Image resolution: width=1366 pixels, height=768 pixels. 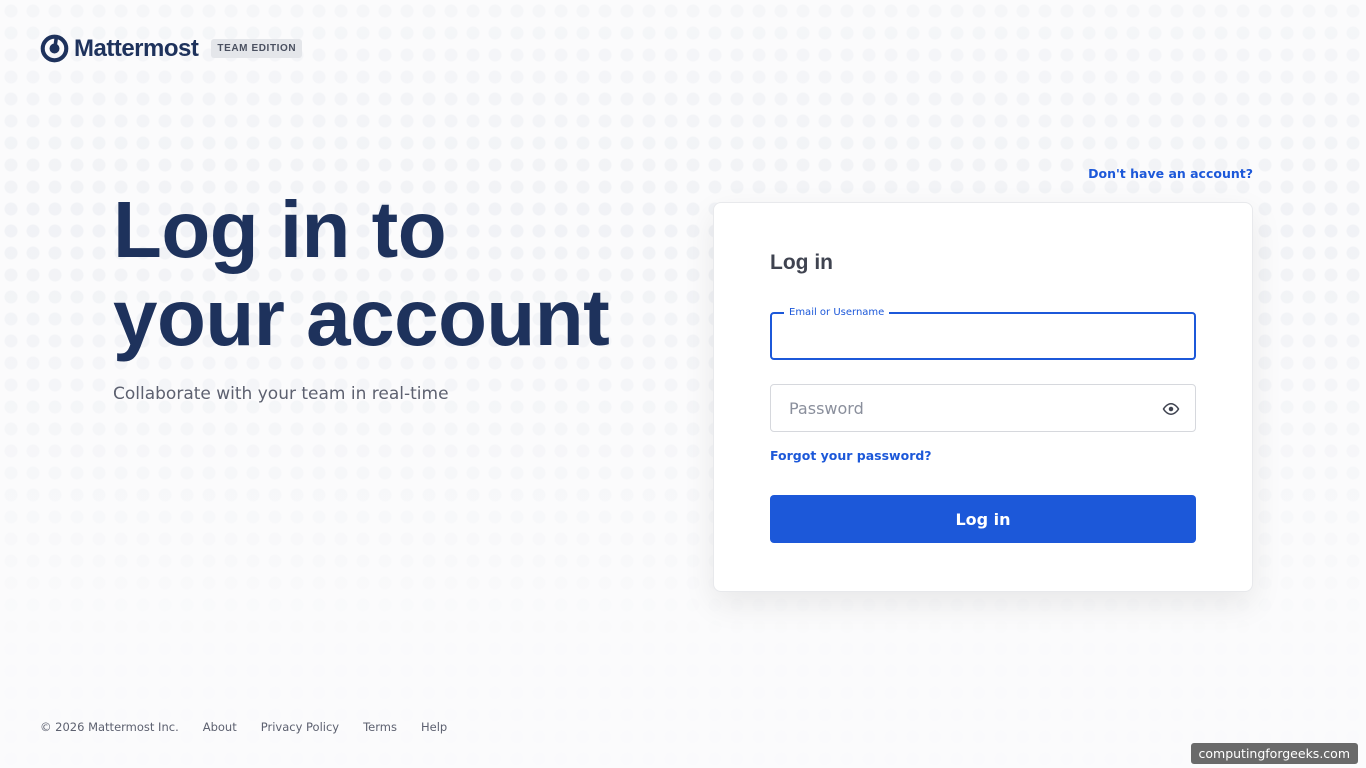 What do you see at coordinates (837, 313) in the screenshot?
I see `email-field-label: Email or Username` at bounding box center [837, 313].